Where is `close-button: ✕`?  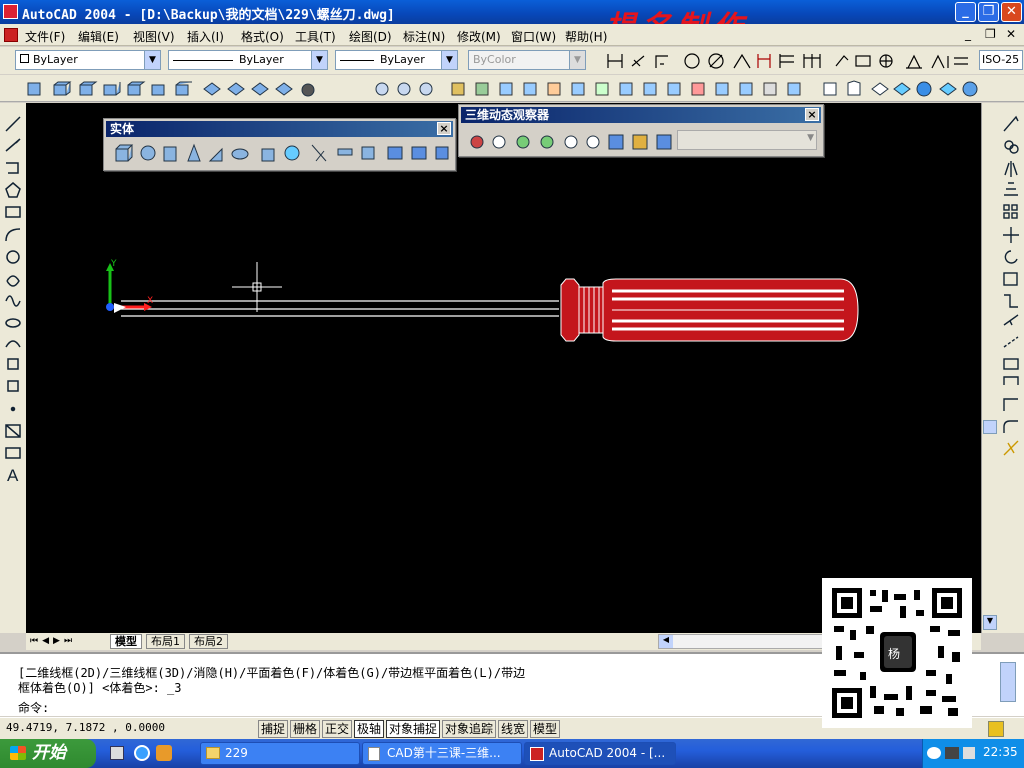 close-button: ✕ is located at coordinates (1011, 12).